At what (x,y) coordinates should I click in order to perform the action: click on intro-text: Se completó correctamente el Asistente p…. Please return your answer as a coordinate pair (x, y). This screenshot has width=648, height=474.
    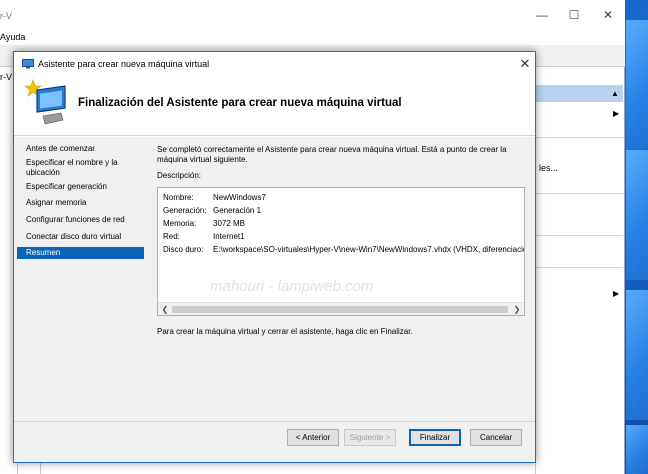
    Looking at the image, I should click on (332, 154).